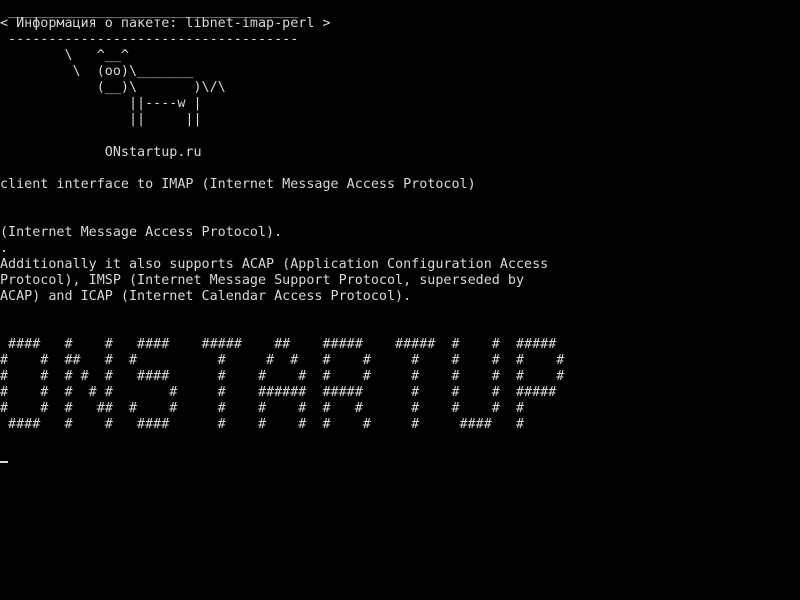 The image size is (800, 600). What do you see at coordinates (64, 55) in the screenshot?
I see `cowsay-art-line: \ ^__^` at bounding box center [64, 55].